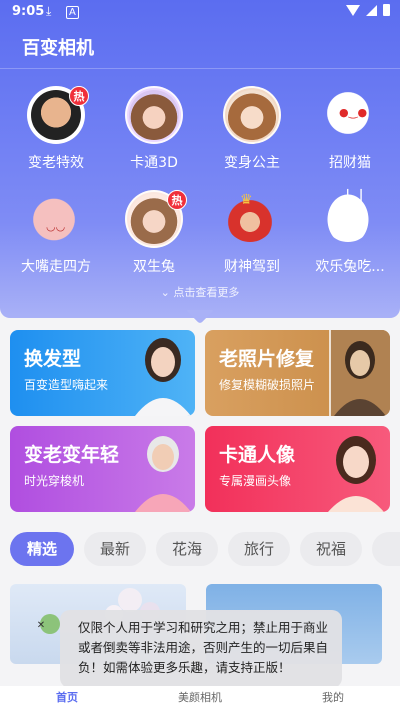  I want to click on card-title: 变老变年轻, so click(72, 455).